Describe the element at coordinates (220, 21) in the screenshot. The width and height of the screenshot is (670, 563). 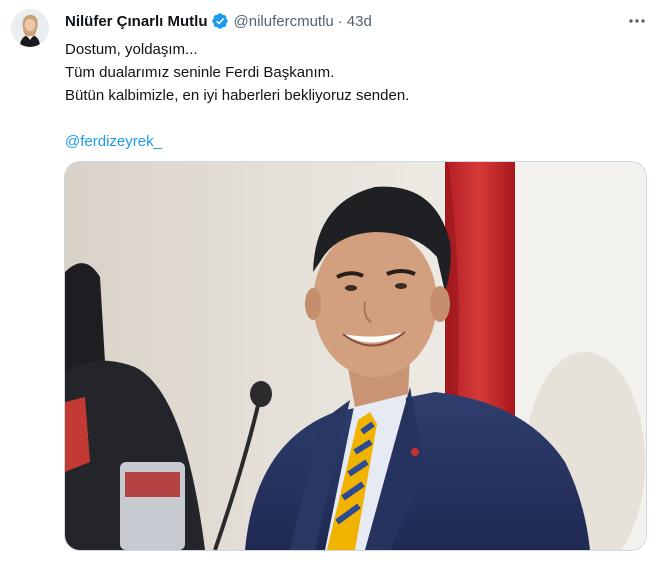
I see `verified-badge-icon` at that location.